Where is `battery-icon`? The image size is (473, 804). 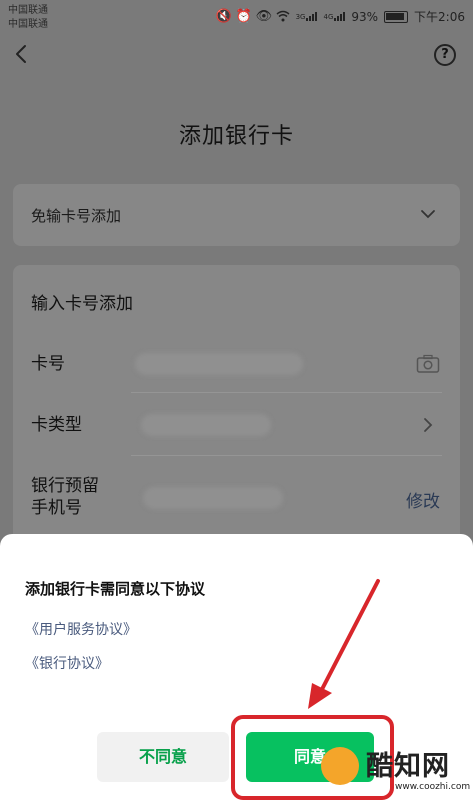
battery-icon is located at coordinates (396, 16).